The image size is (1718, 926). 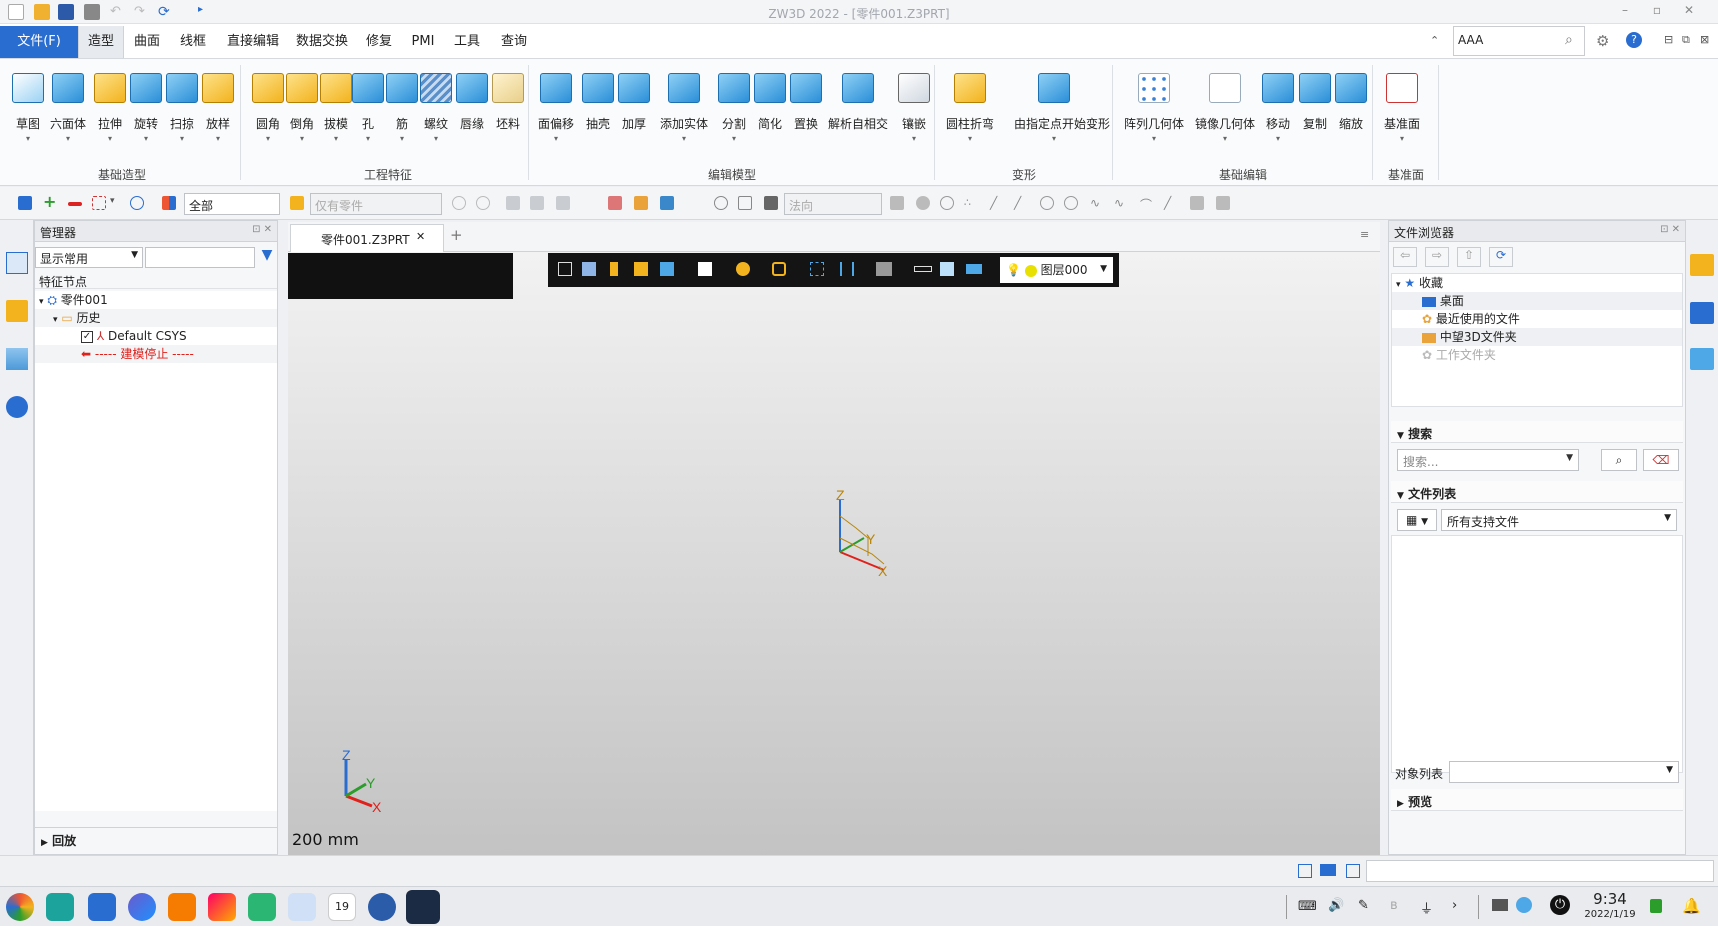 I want to click on face-offset-button: 面偏移 ▾, so click(x=556, y=110).